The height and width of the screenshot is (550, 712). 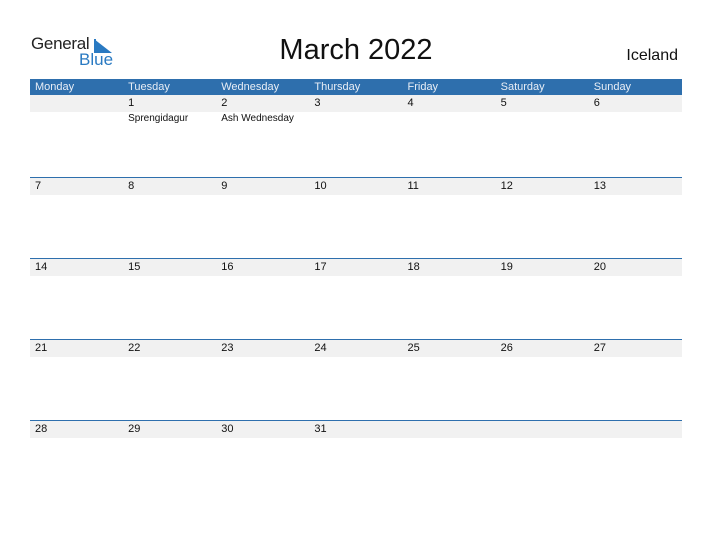 I want to click on day-number: 7, so click(x=38, y=186).